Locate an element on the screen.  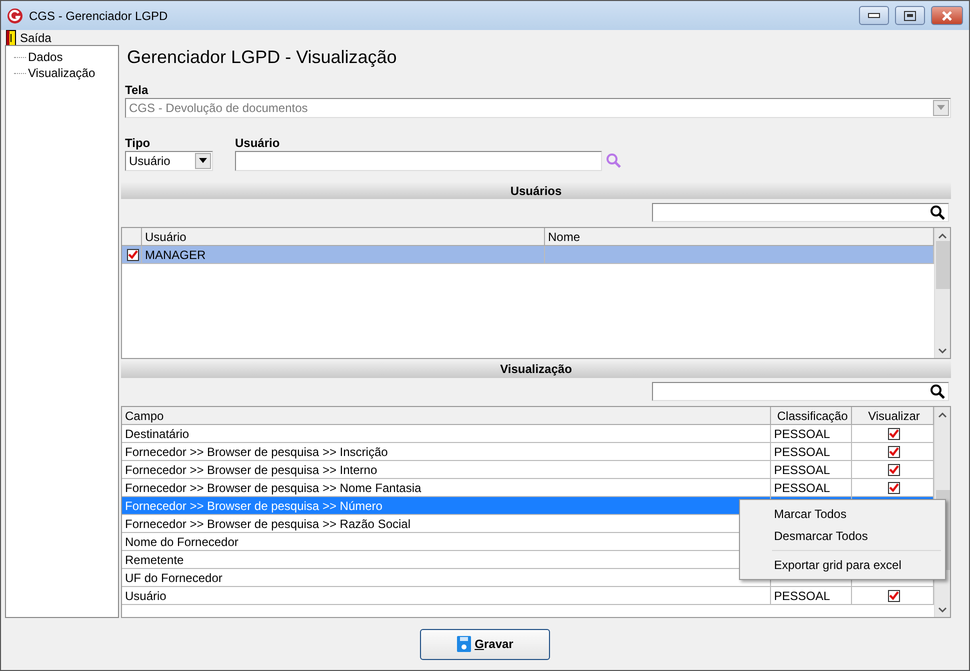
maximize-button is located at coordinates (910, 15).